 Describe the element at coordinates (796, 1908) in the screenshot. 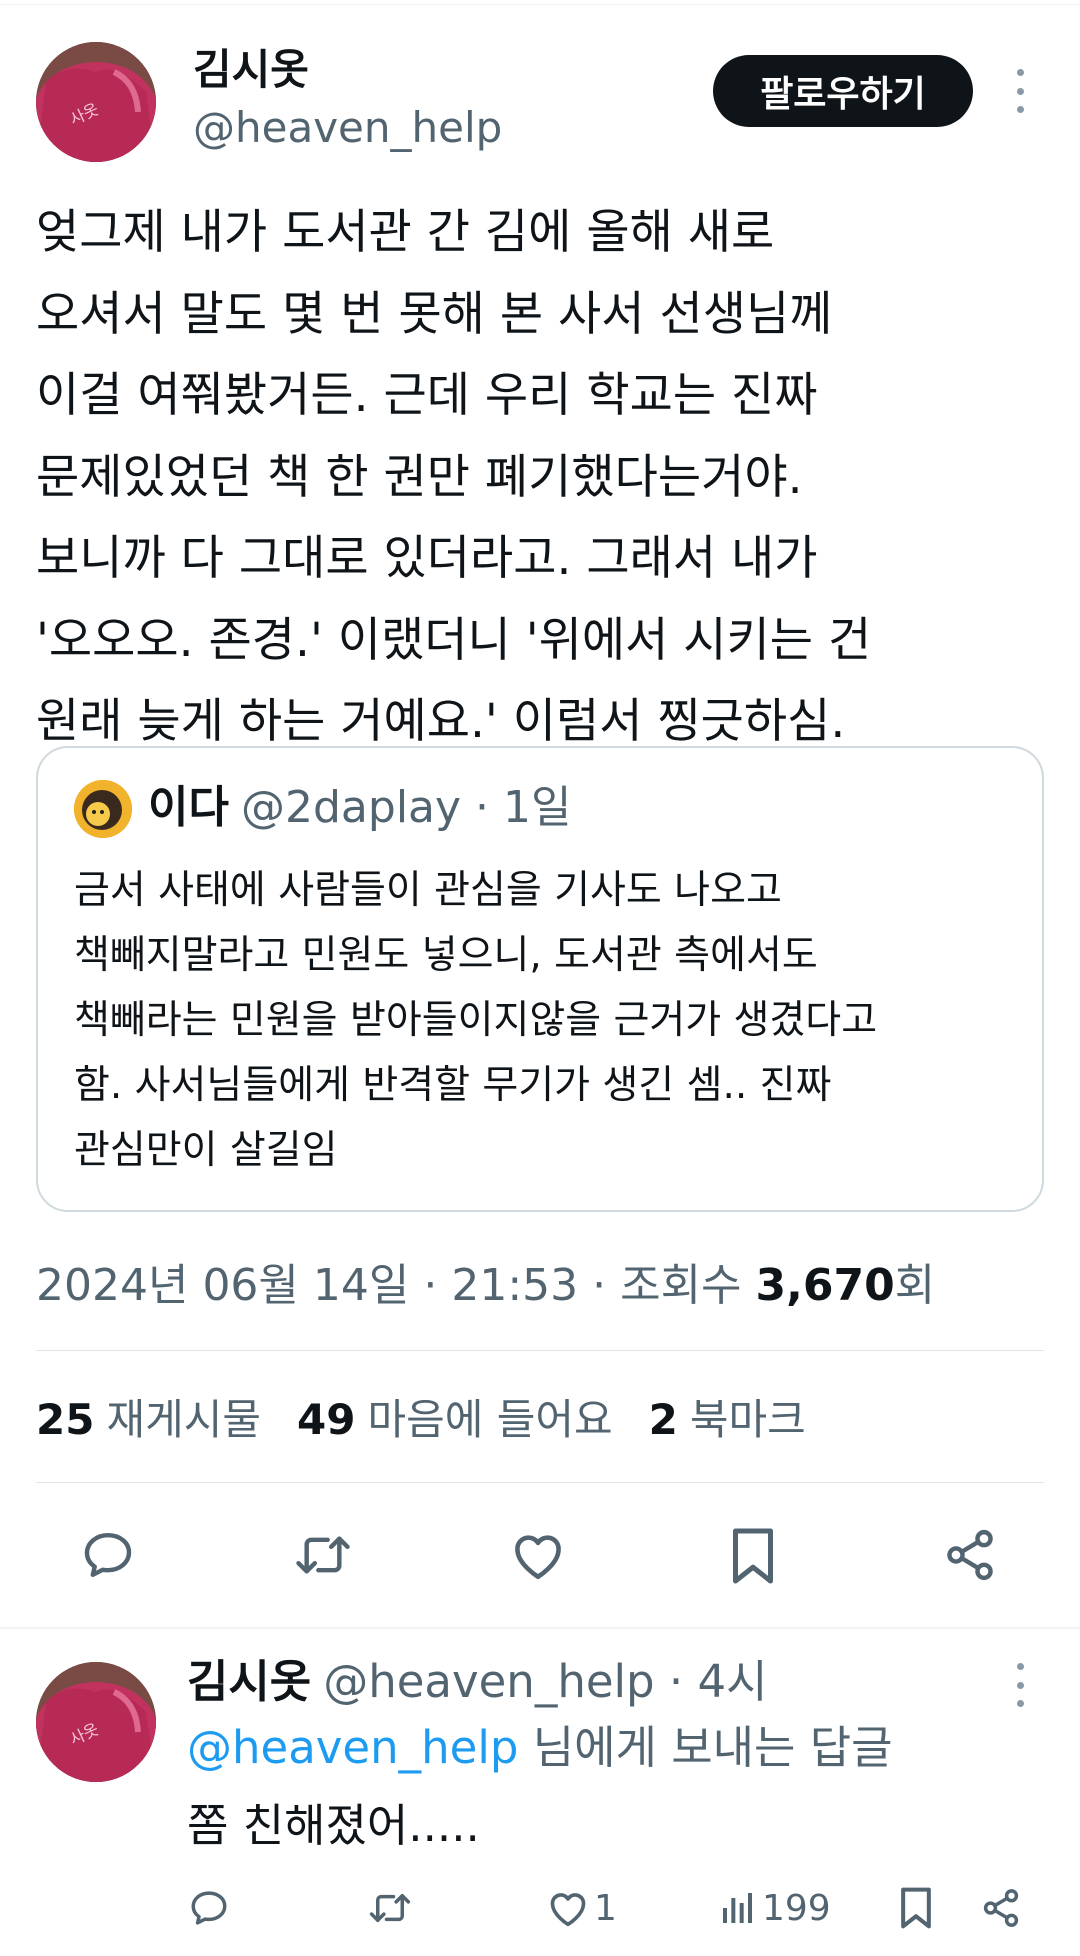

I see `reply-views-count: 199` at that location.